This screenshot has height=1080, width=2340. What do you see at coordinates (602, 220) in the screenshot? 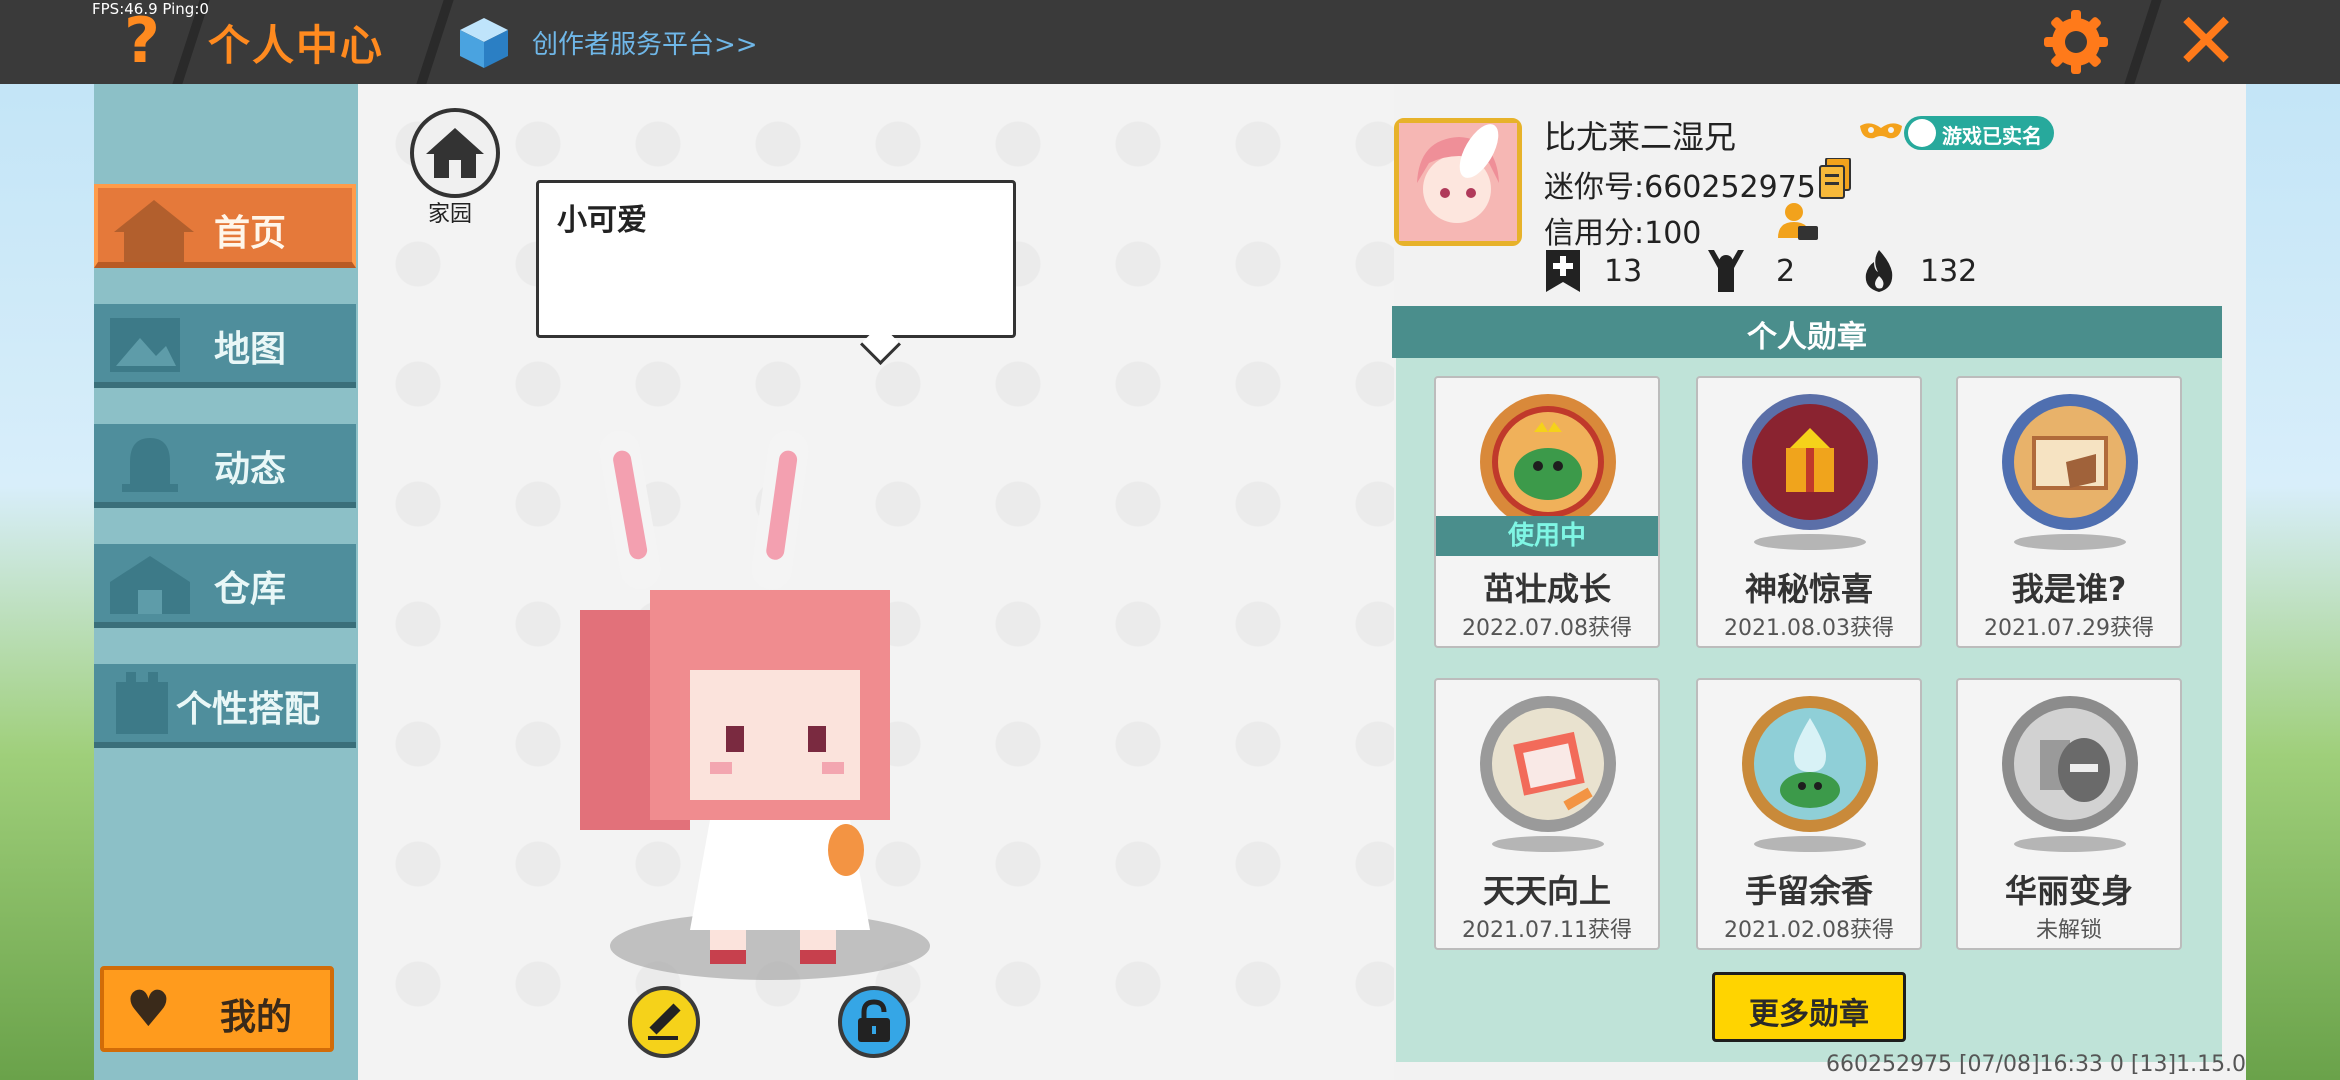
I see `signature-text: 小可爱` at bounding box center [602, 220].